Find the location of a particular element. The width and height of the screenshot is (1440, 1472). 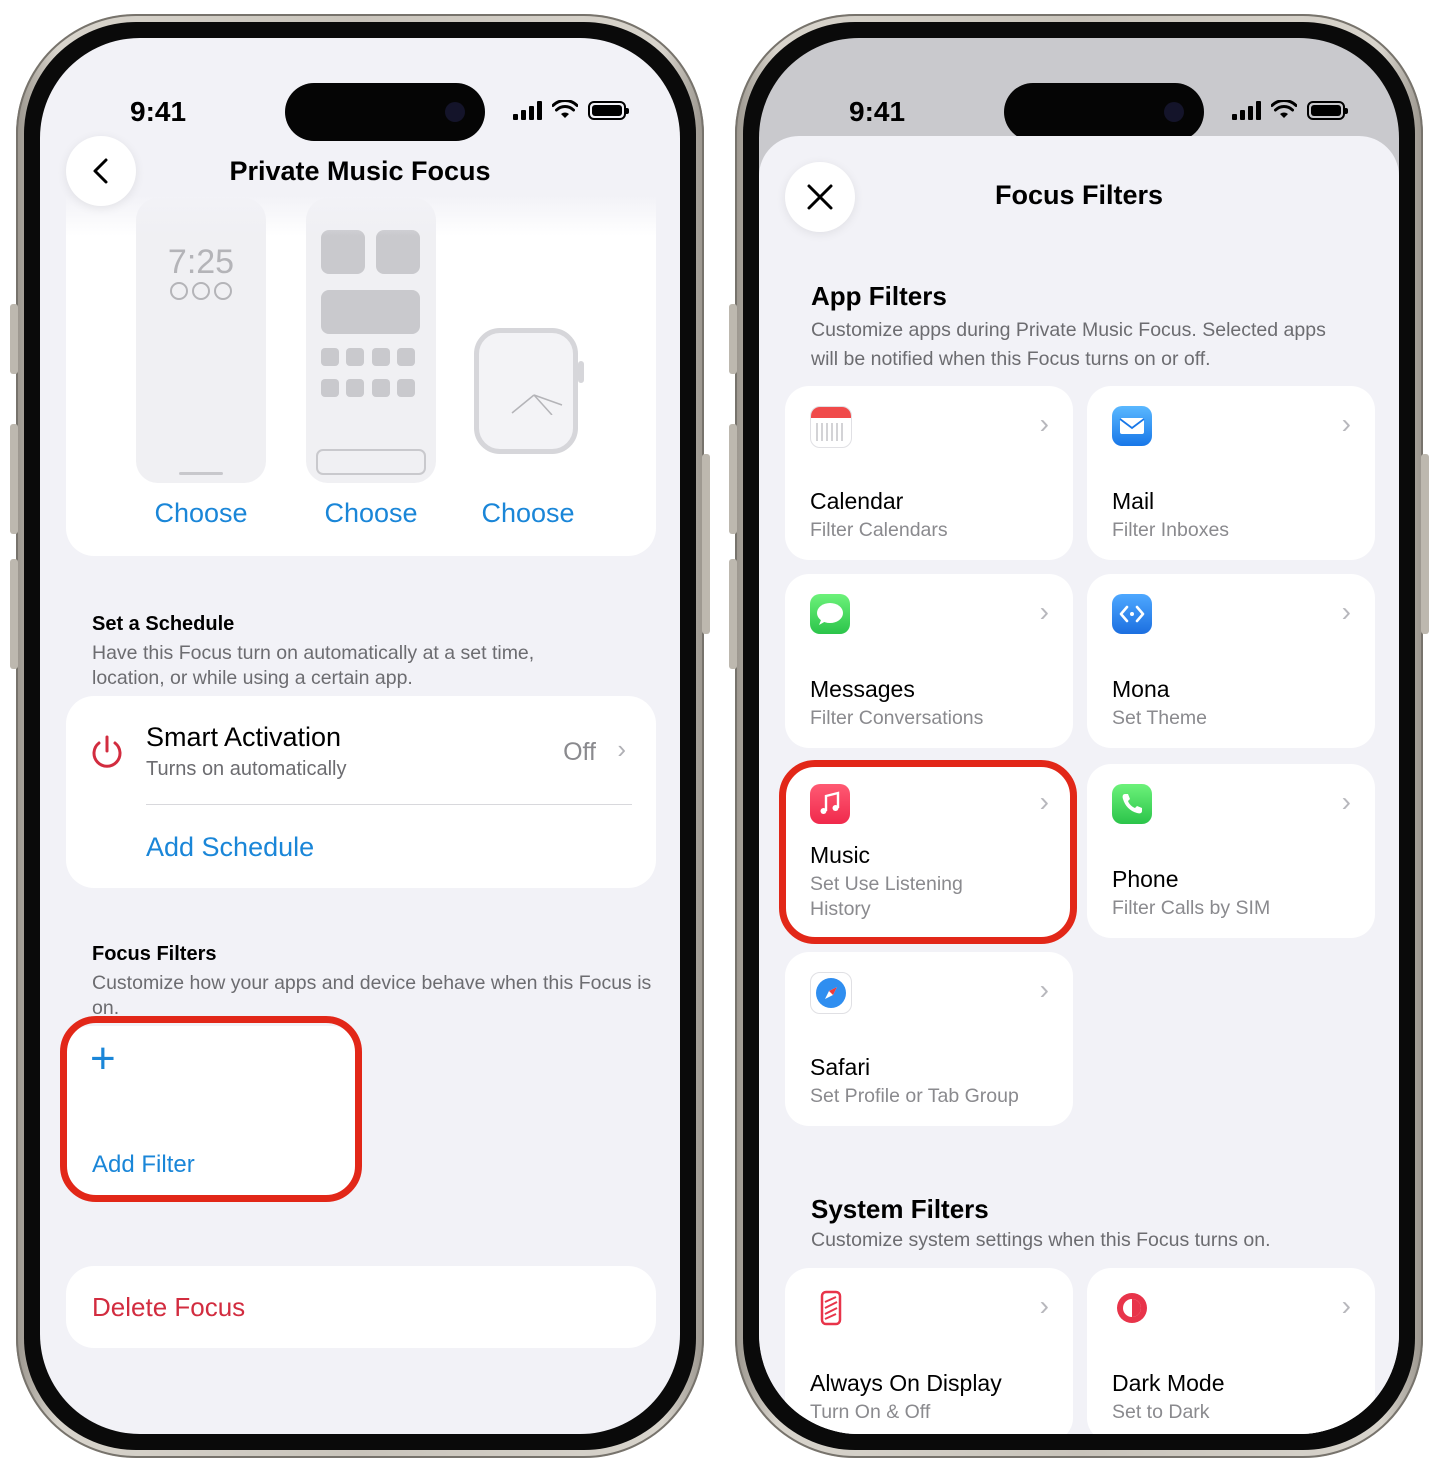

focus-filters-section-title: Focus Filters is located at coordinates (154, 954).